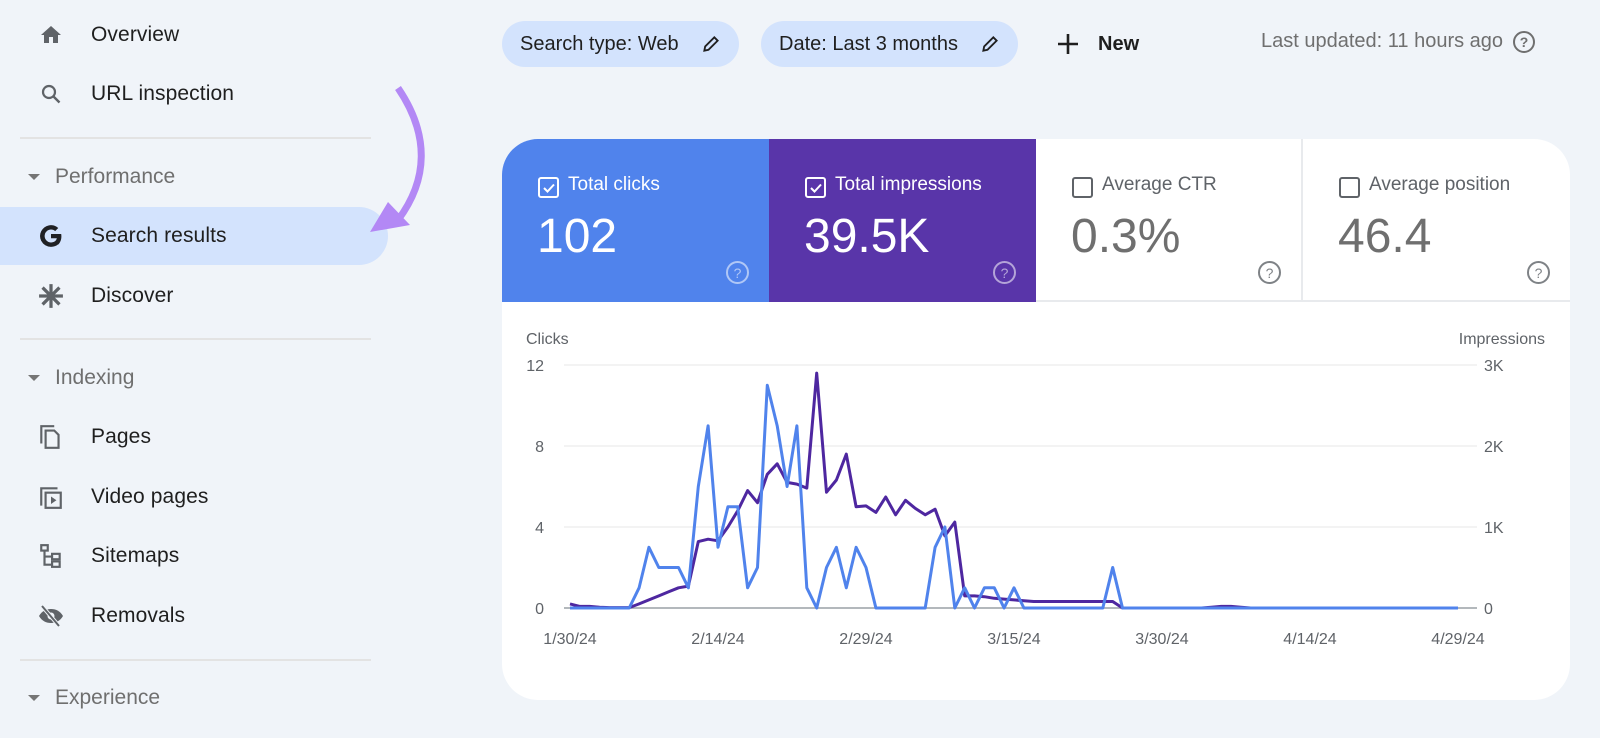 This screenshot has width=1600, height=738. I want to click on sidebar-item-label: Discover, so click(132, 295).